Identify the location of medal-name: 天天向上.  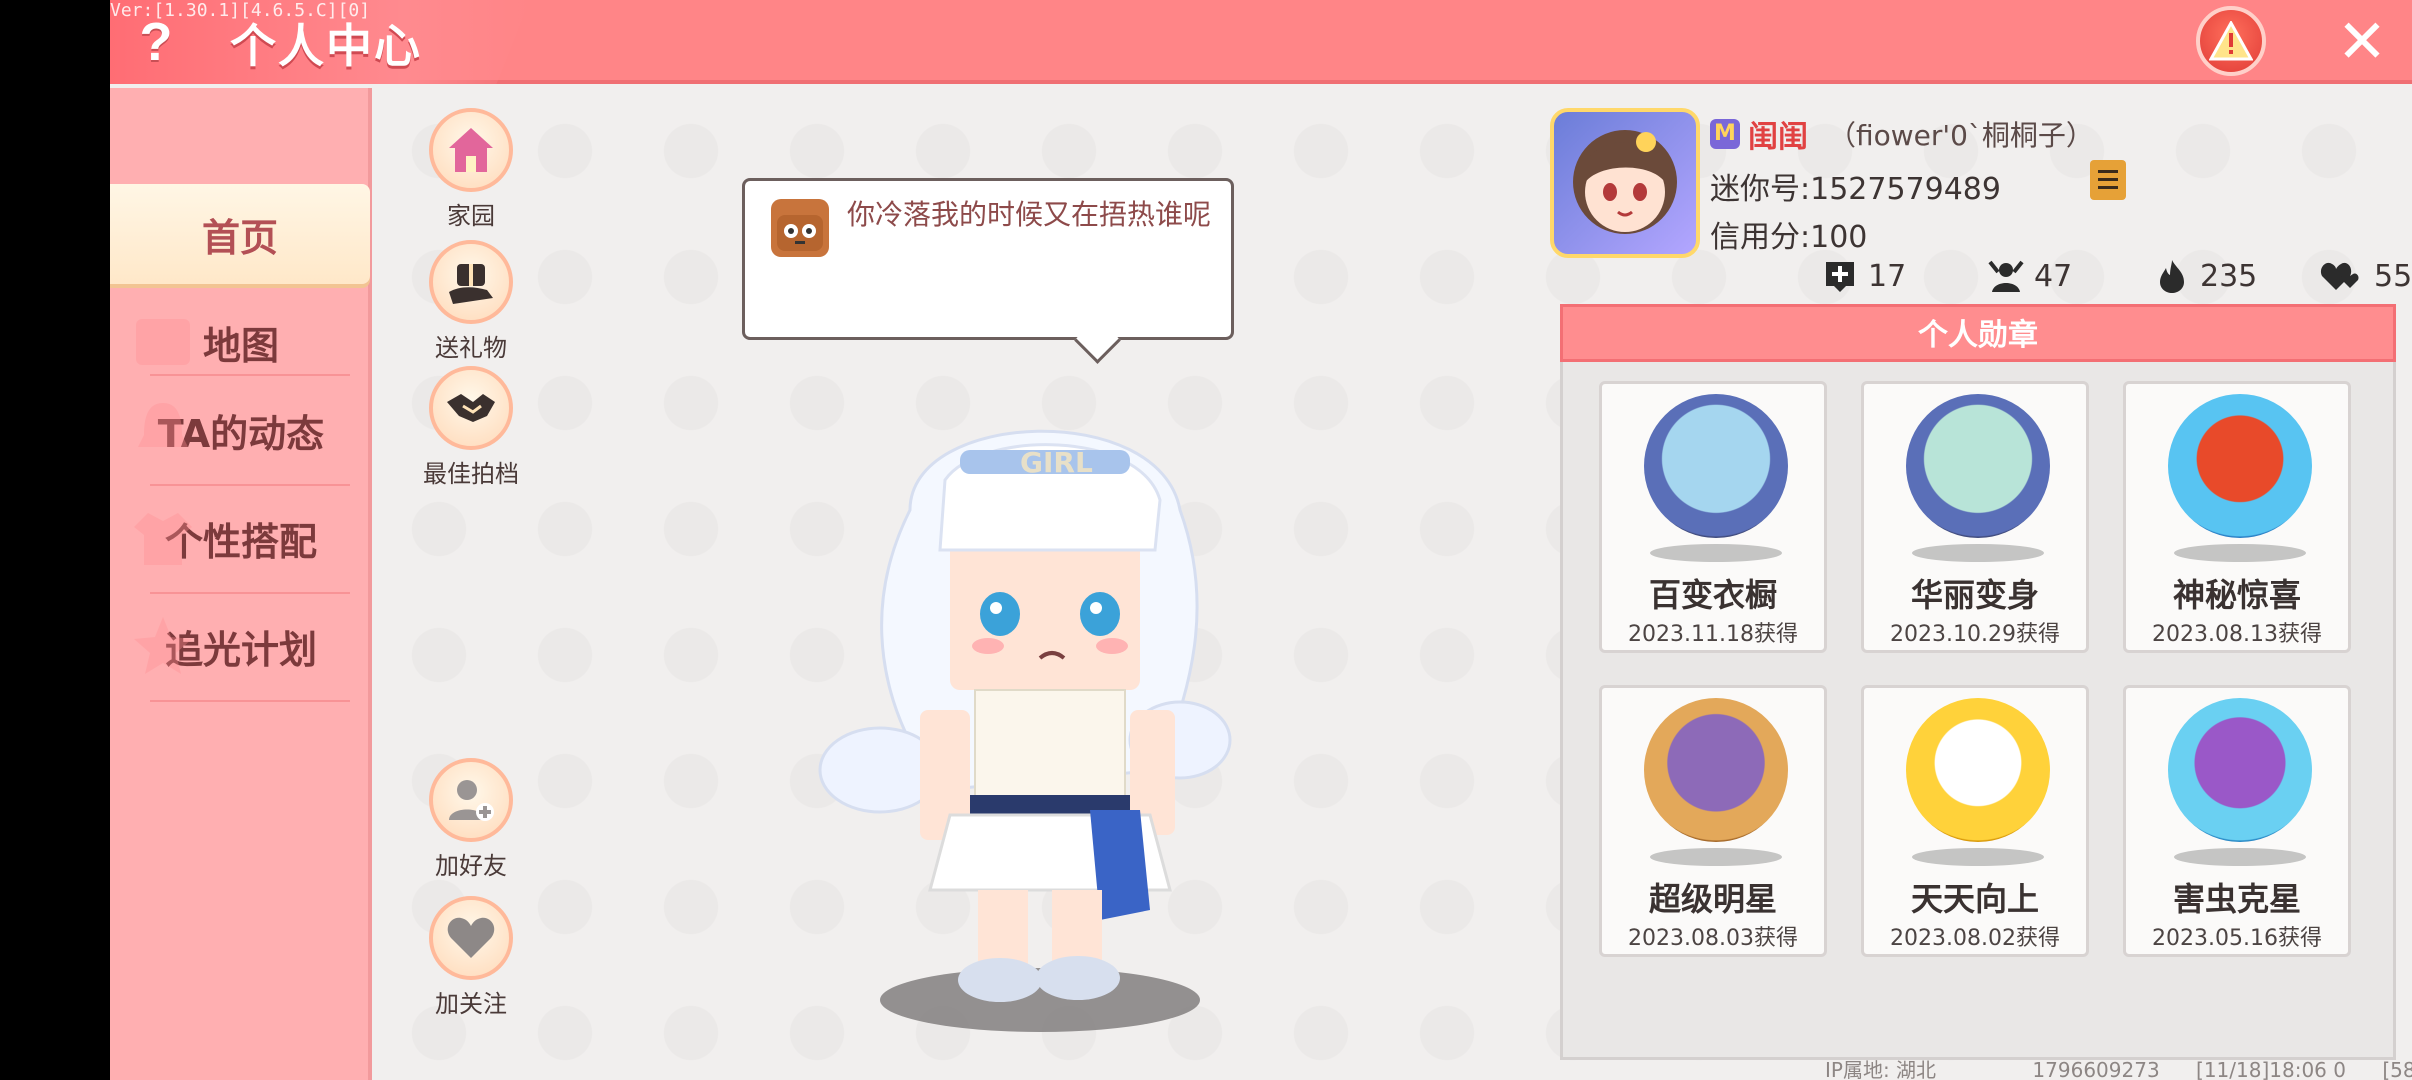
(1974, 899).